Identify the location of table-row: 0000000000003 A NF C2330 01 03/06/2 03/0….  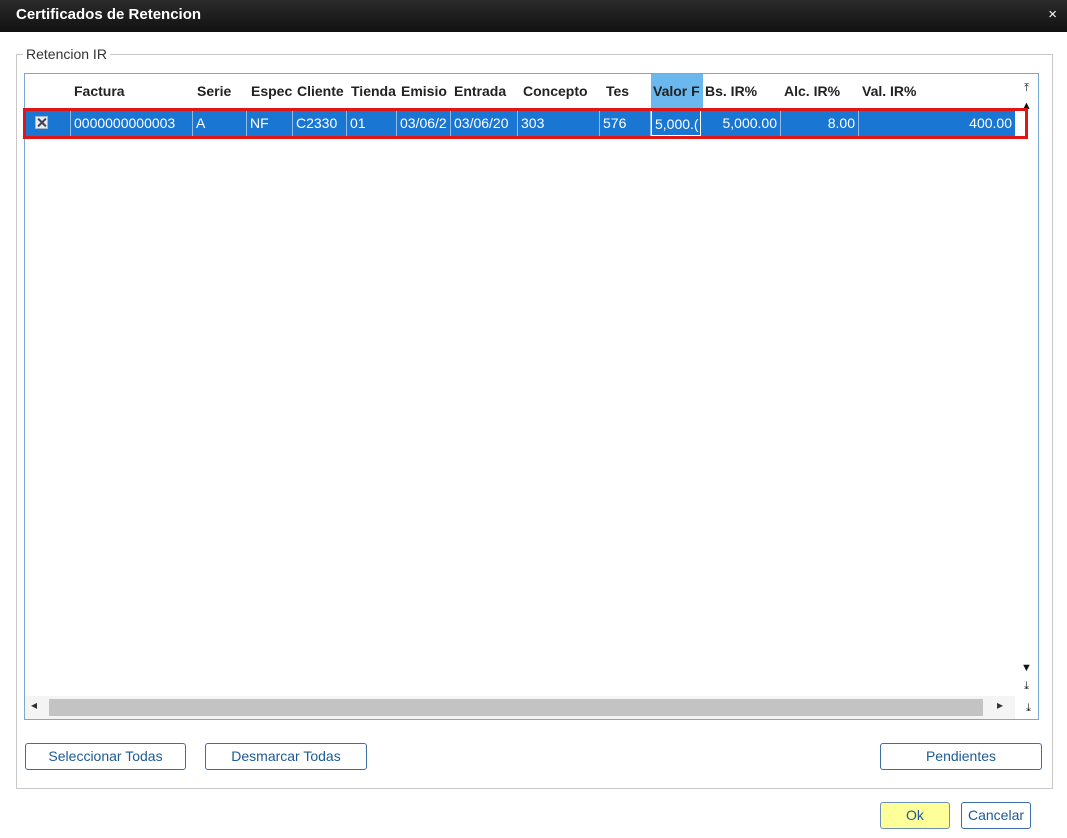
(520, 123).